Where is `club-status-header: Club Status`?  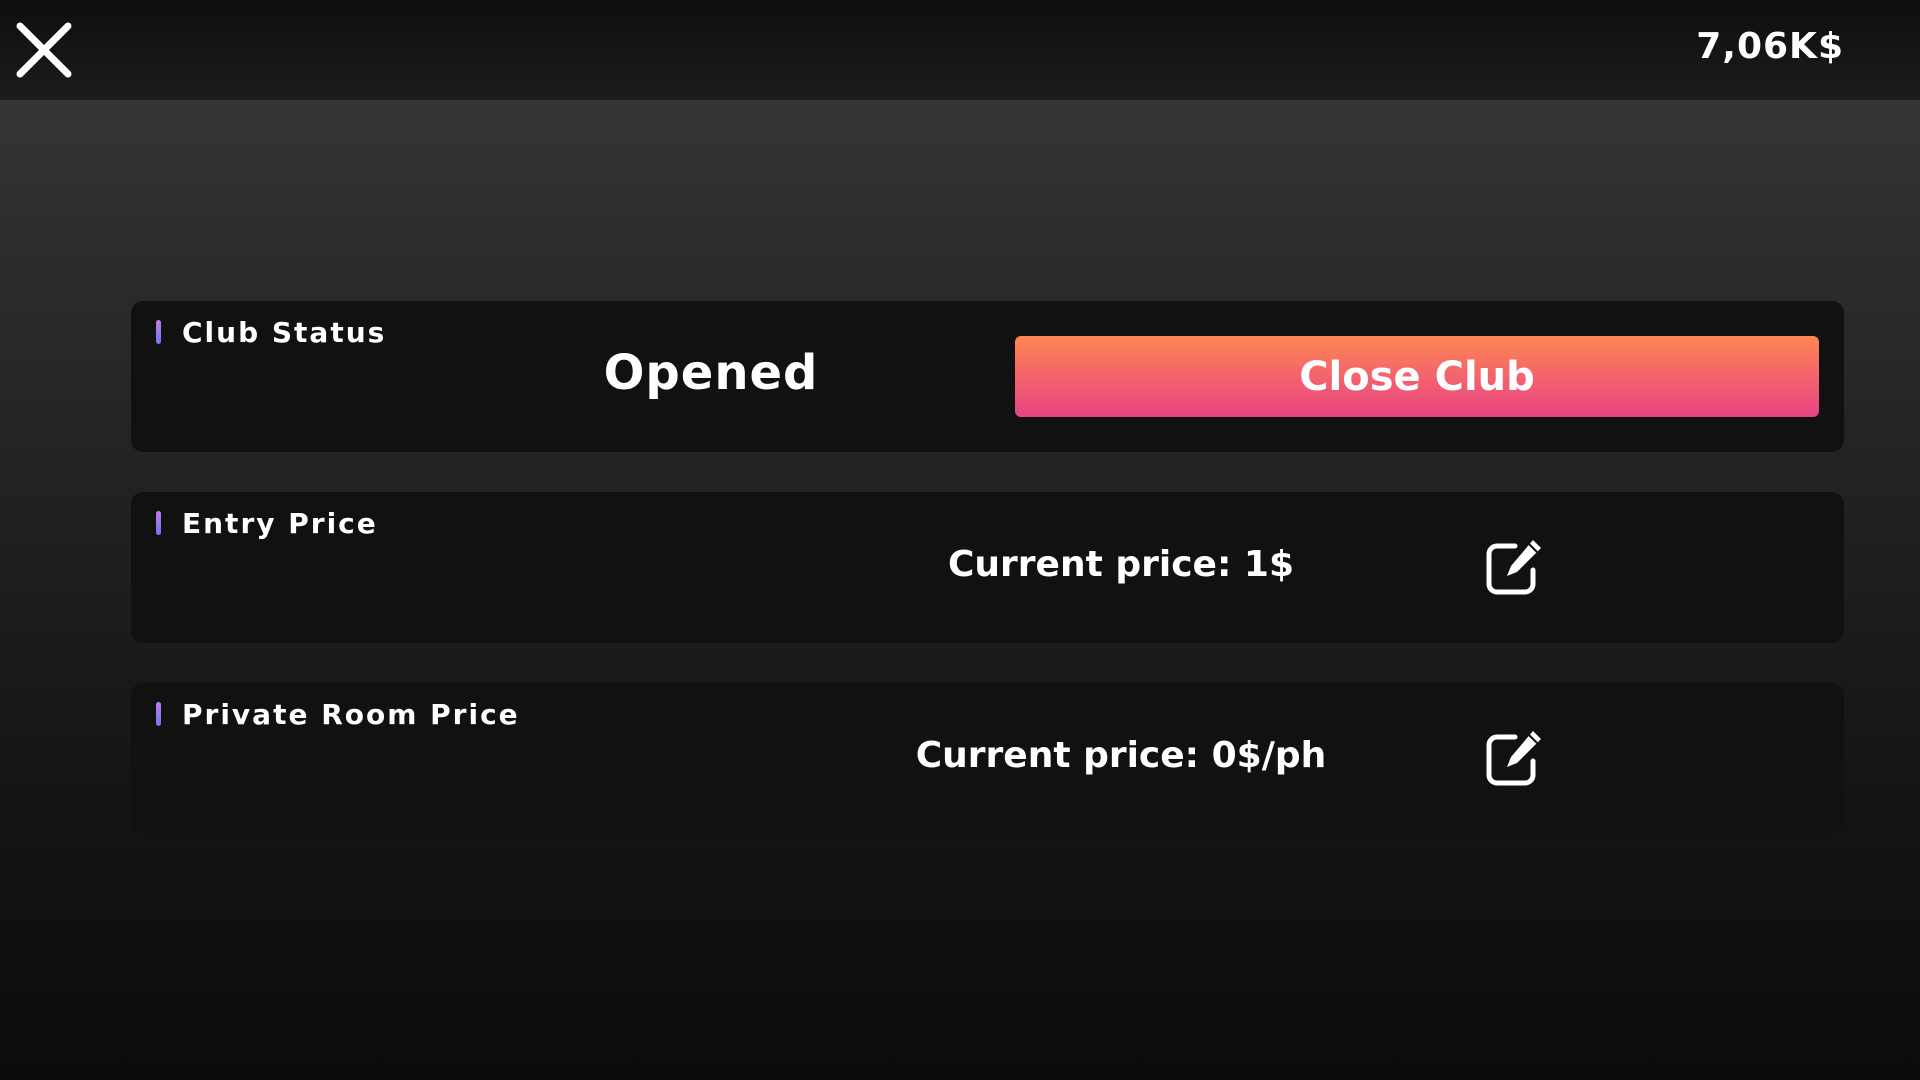 club-status-header: Club Status is located at coordinates (271, 332).